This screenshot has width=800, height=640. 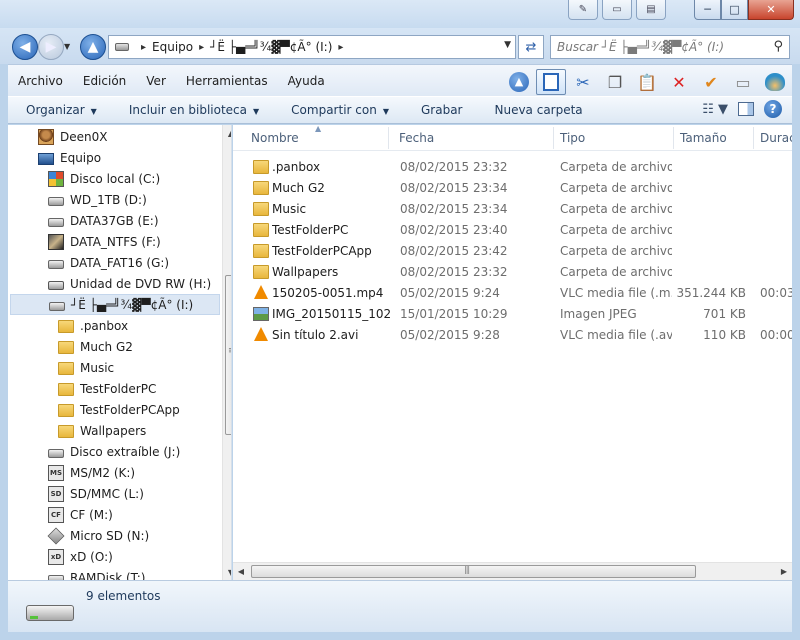 I want to click on menu-archivo: Archivo, so click(x=40, y=81).